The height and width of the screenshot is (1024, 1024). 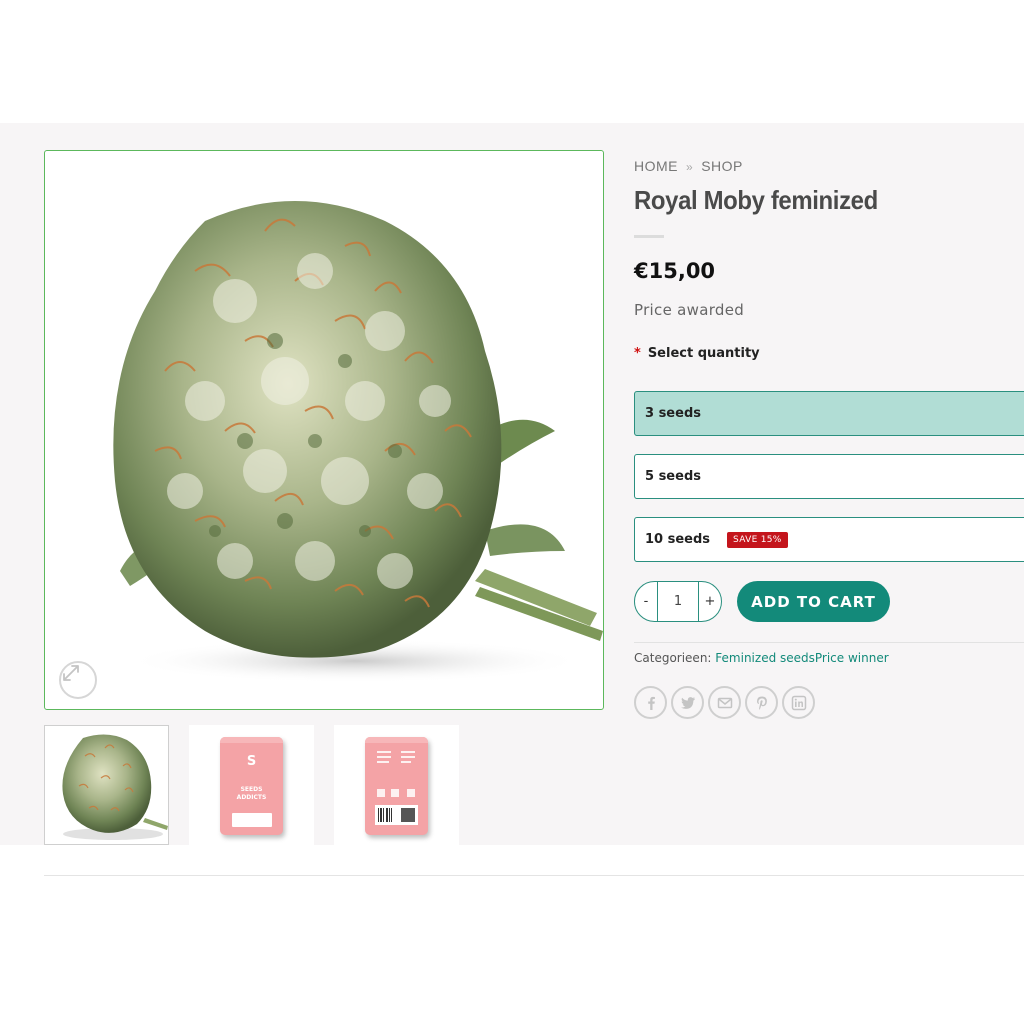 I want to click on variation-label: * Select quantity, so click(x=697, y=353).